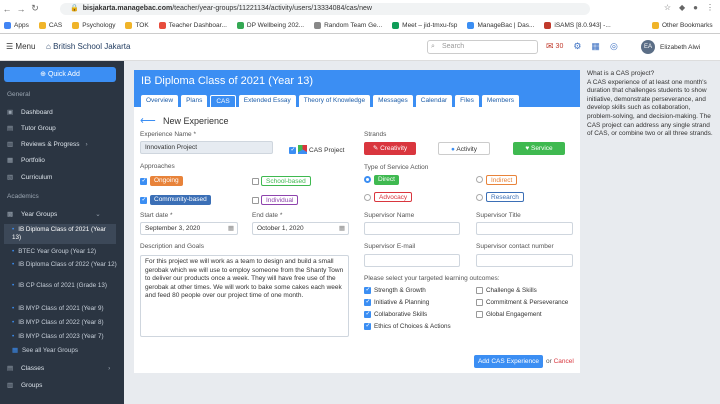 The height and width of the screenshot is (404, 720). Describe the element at coordinates (194, 101) in the screenshot. I see `tab-plans: Plans` at that location.